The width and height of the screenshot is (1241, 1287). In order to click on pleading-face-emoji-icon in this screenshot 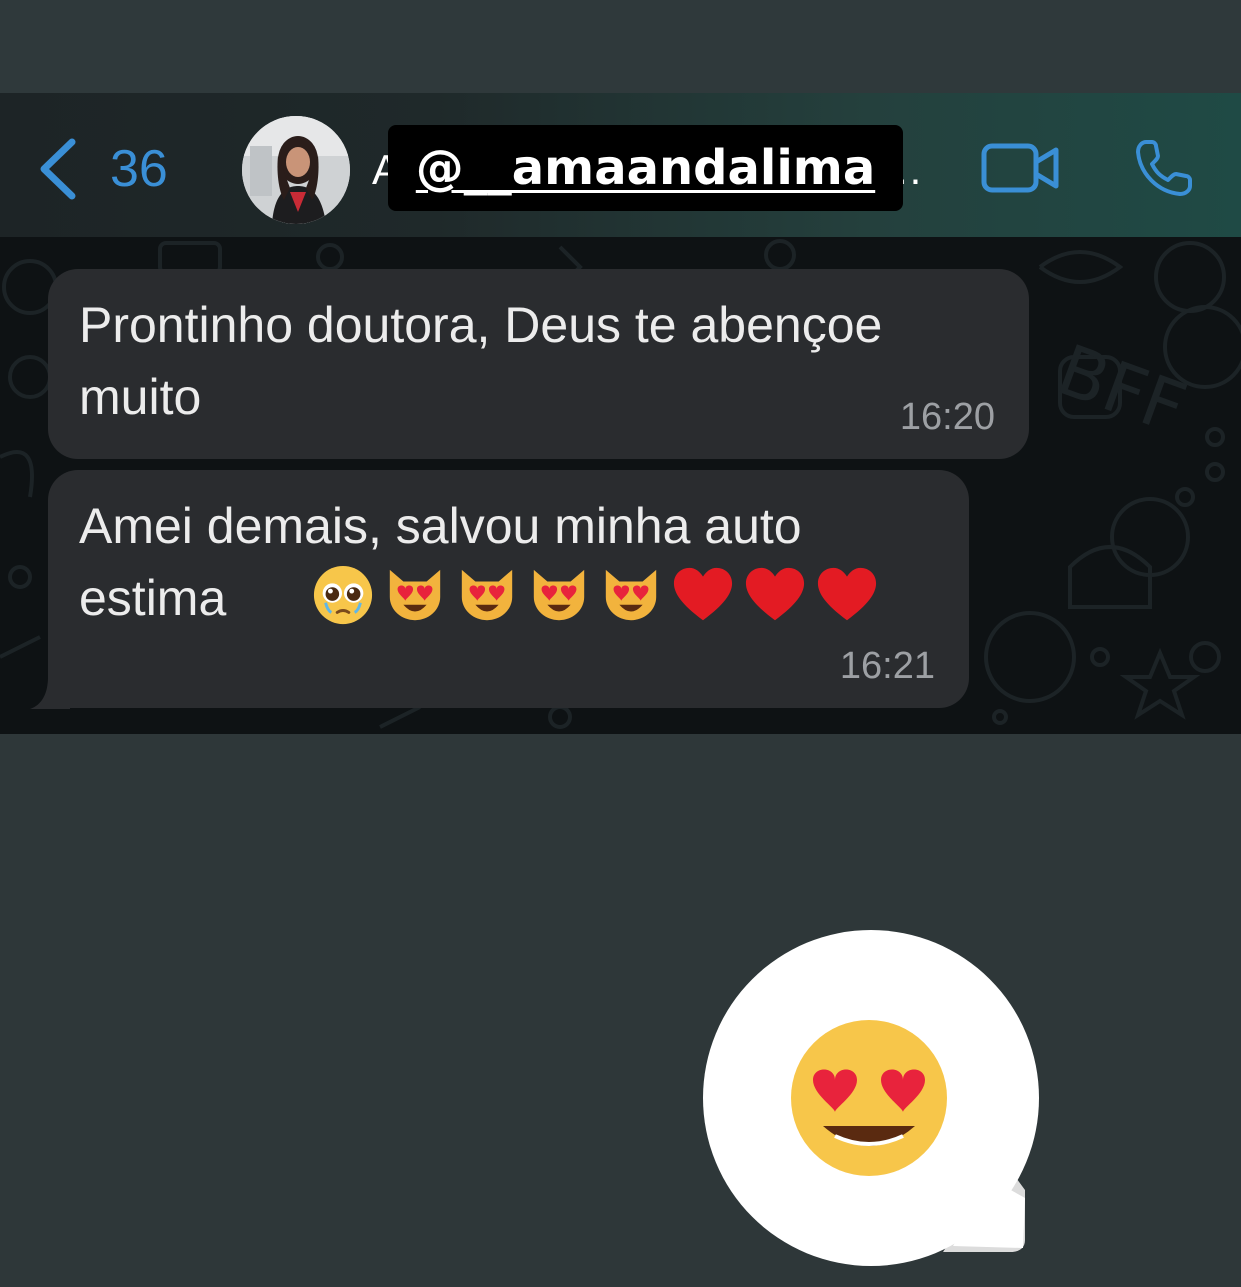, I will do `click(343, 595)`.